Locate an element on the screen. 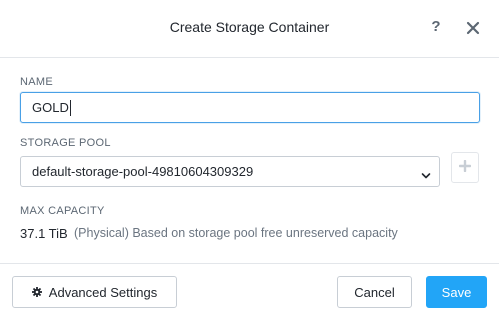  close-icon is located at coordinates (474, 28).